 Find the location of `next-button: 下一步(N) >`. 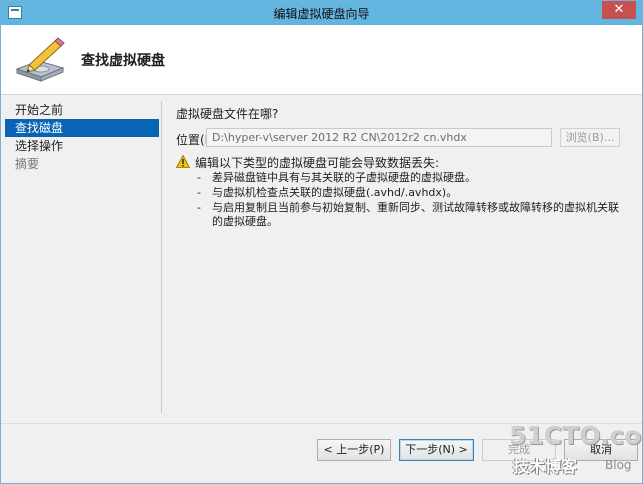

next-button: 下一步(N) > is located at coordinates (436, 450).